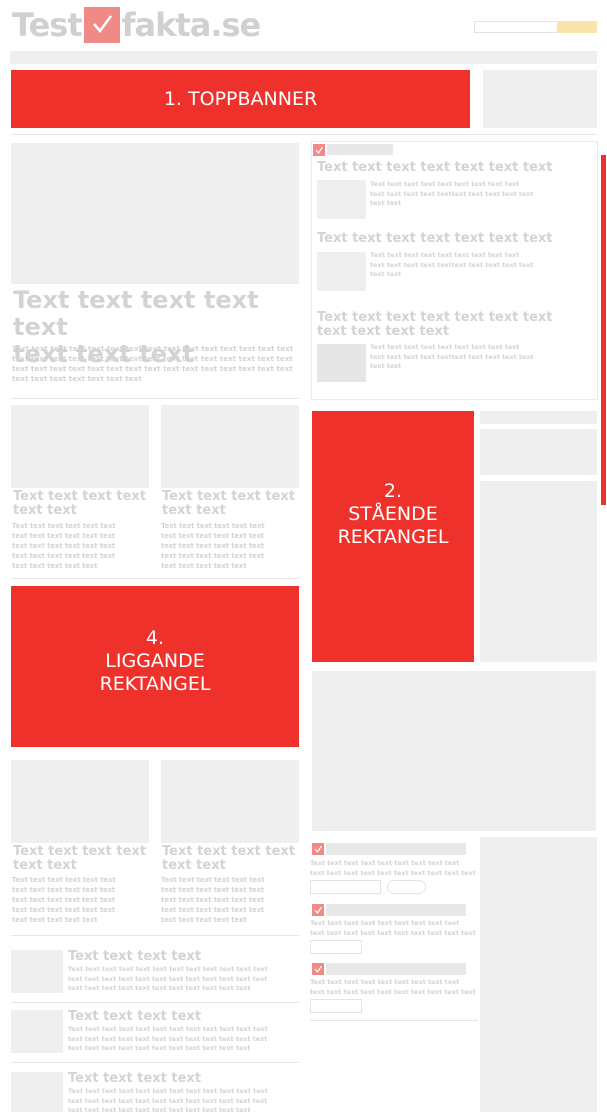 The image size is (607, 1112). I want to click on standing-rectangle-label-1: 2., so click(393, 491).